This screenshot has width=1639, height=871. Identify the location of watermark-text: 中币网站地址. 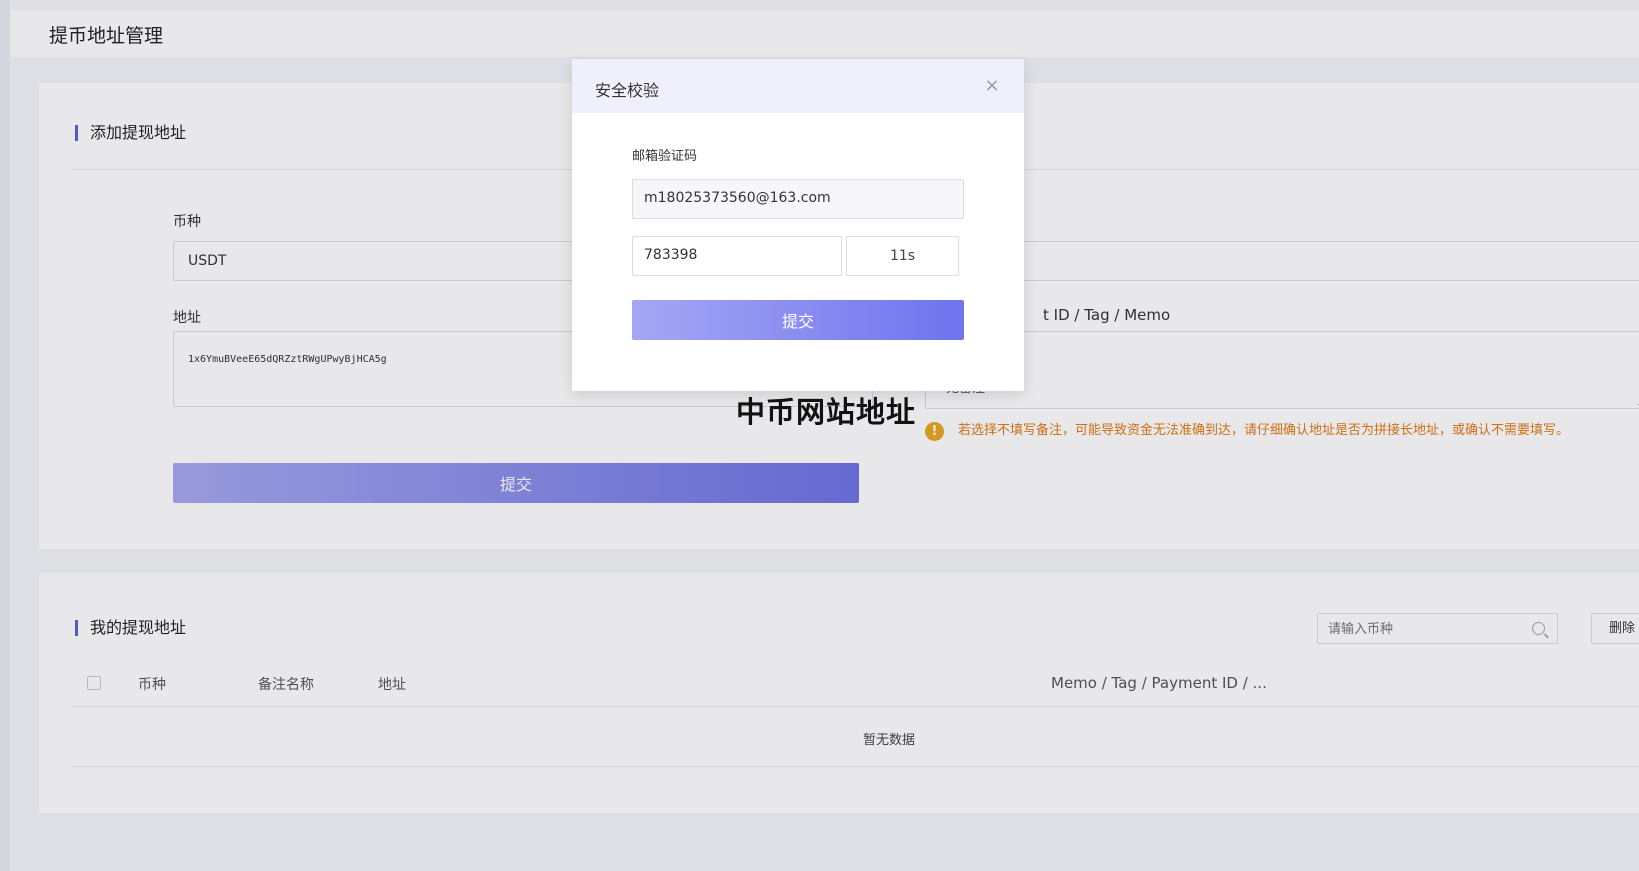
(826, 412).